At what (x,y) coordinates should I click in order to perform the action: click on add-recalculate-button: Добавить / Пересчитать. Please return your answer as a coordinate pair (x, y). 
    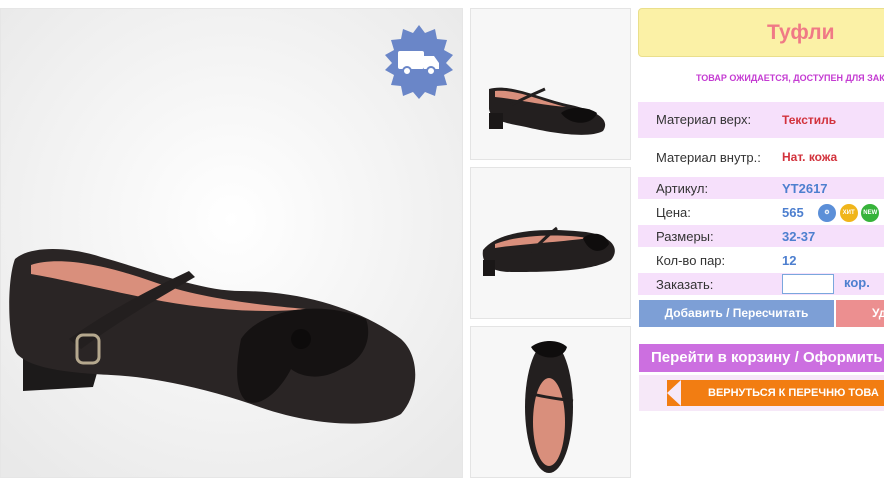
    Looking at the image, I should click on (736, 313).